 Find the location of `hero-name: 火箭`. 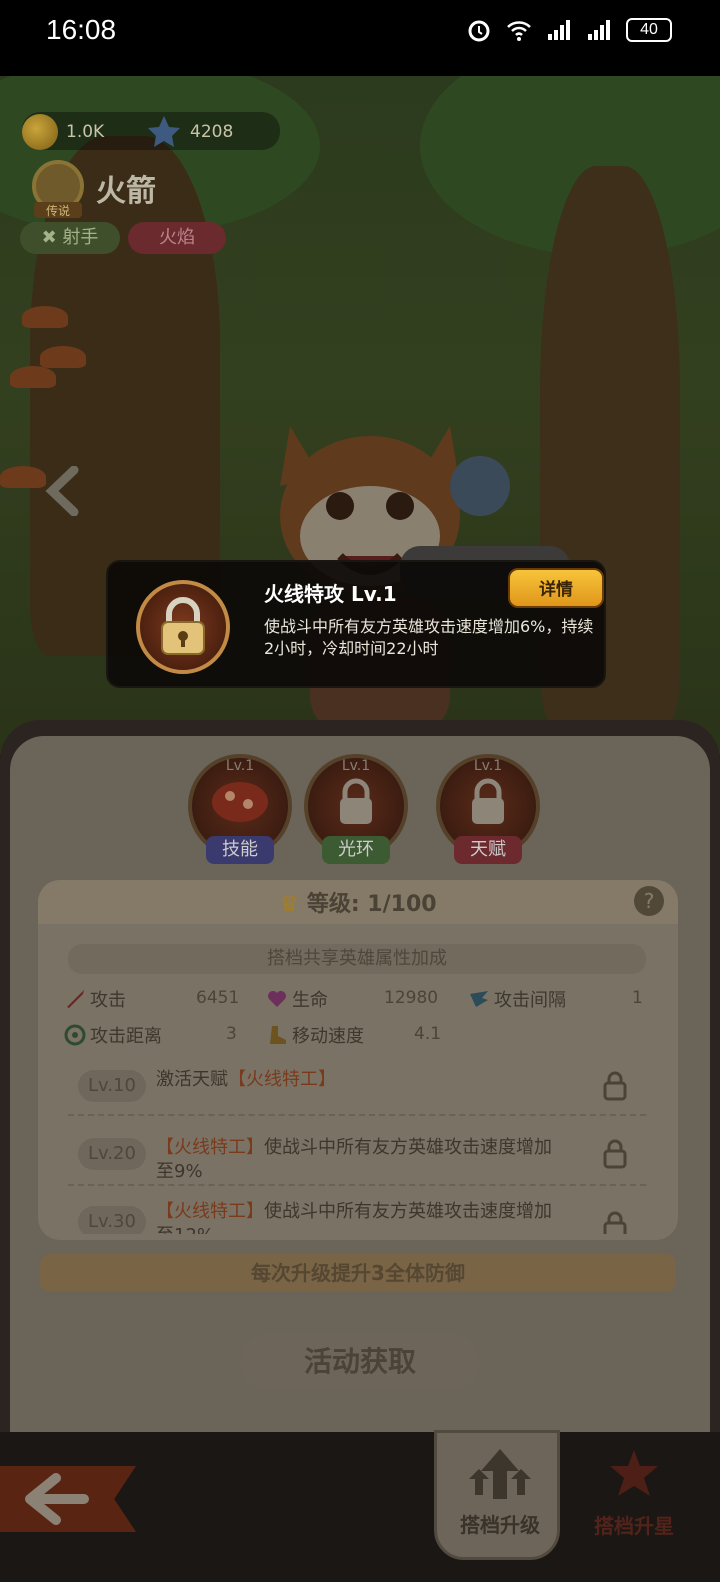

hero-name: 火箭 is located at coordinates (126, 191).